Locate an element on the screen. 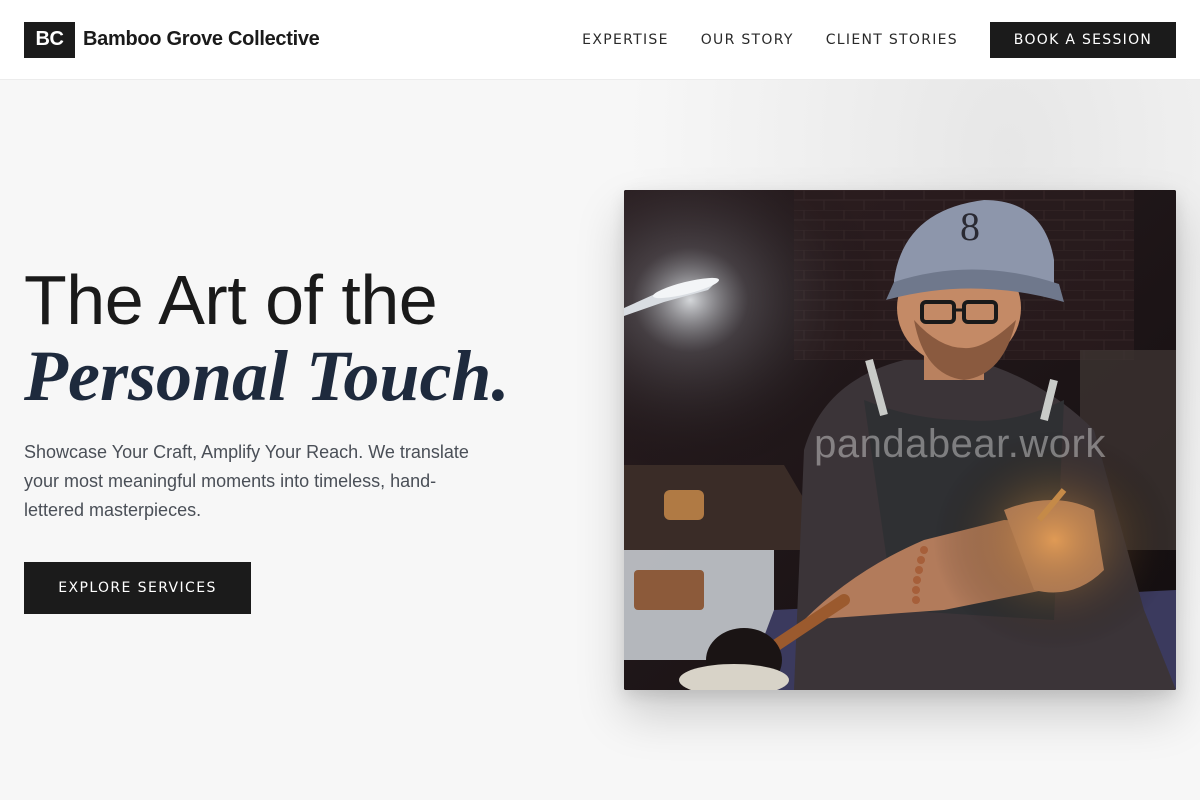  headline-line-2: Personal Touch. is located at coordinates (267, 376).